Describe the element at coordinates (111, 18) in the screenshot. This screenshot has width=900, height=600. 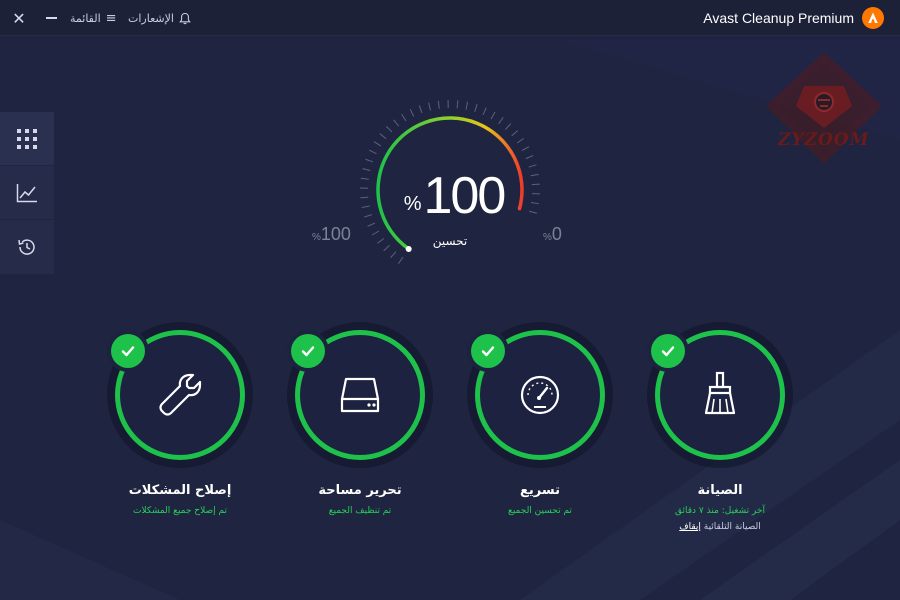
I see `menu-icon: ≡` at that location.